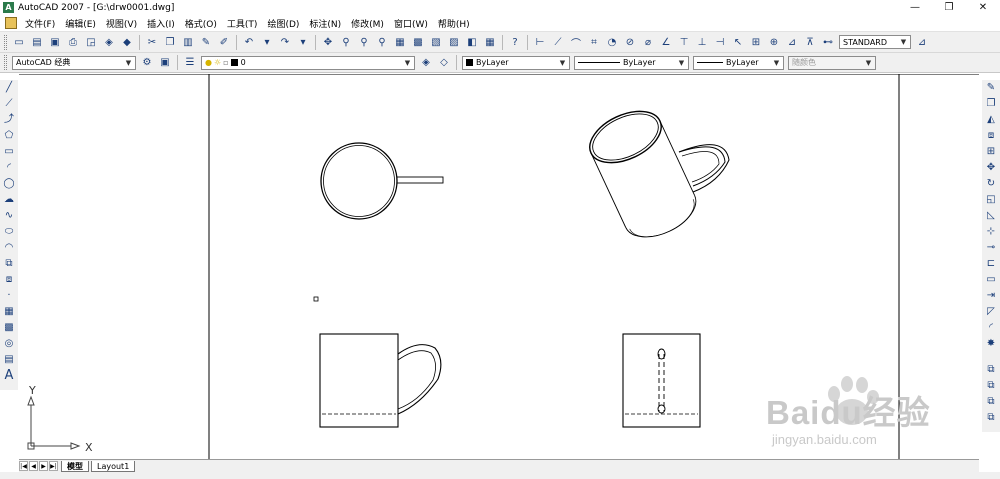  What do you see at coordinates (73, 42) in the screenshot?
I see `plot-icon: ⎙` at bounding box center [73, 42].